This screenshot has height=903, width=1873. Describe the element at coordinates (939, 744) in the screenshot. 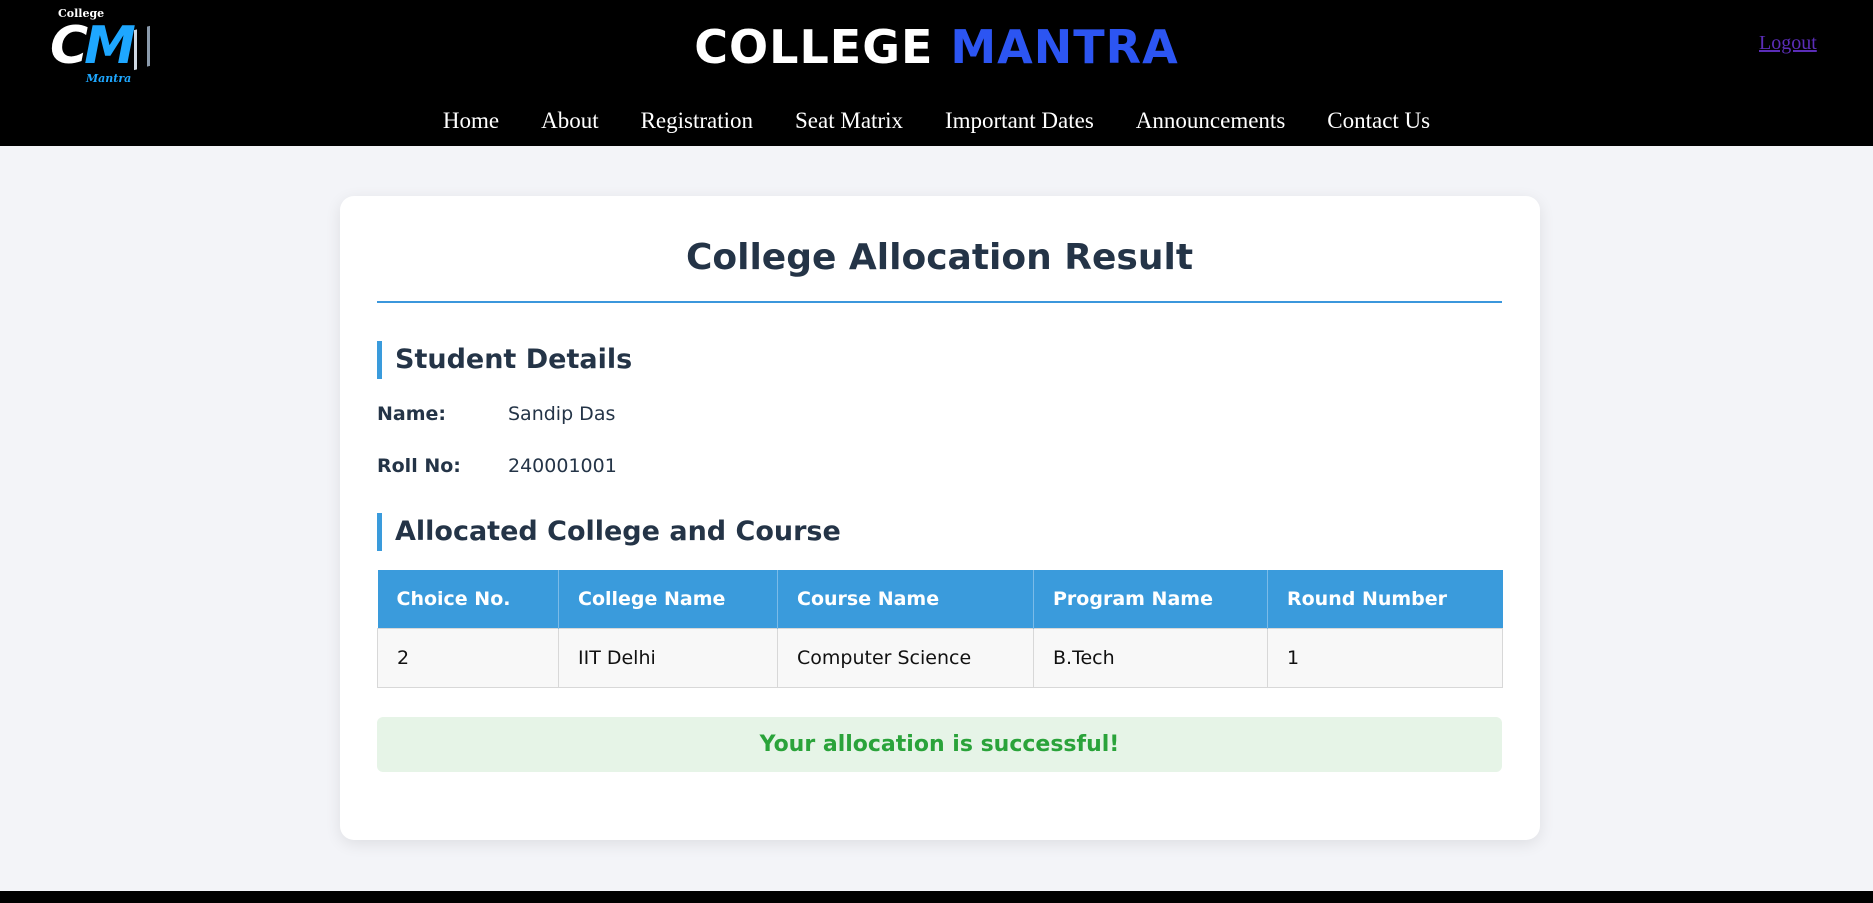

I see `allocation-success-message: Your allocation is successful!` at that location.